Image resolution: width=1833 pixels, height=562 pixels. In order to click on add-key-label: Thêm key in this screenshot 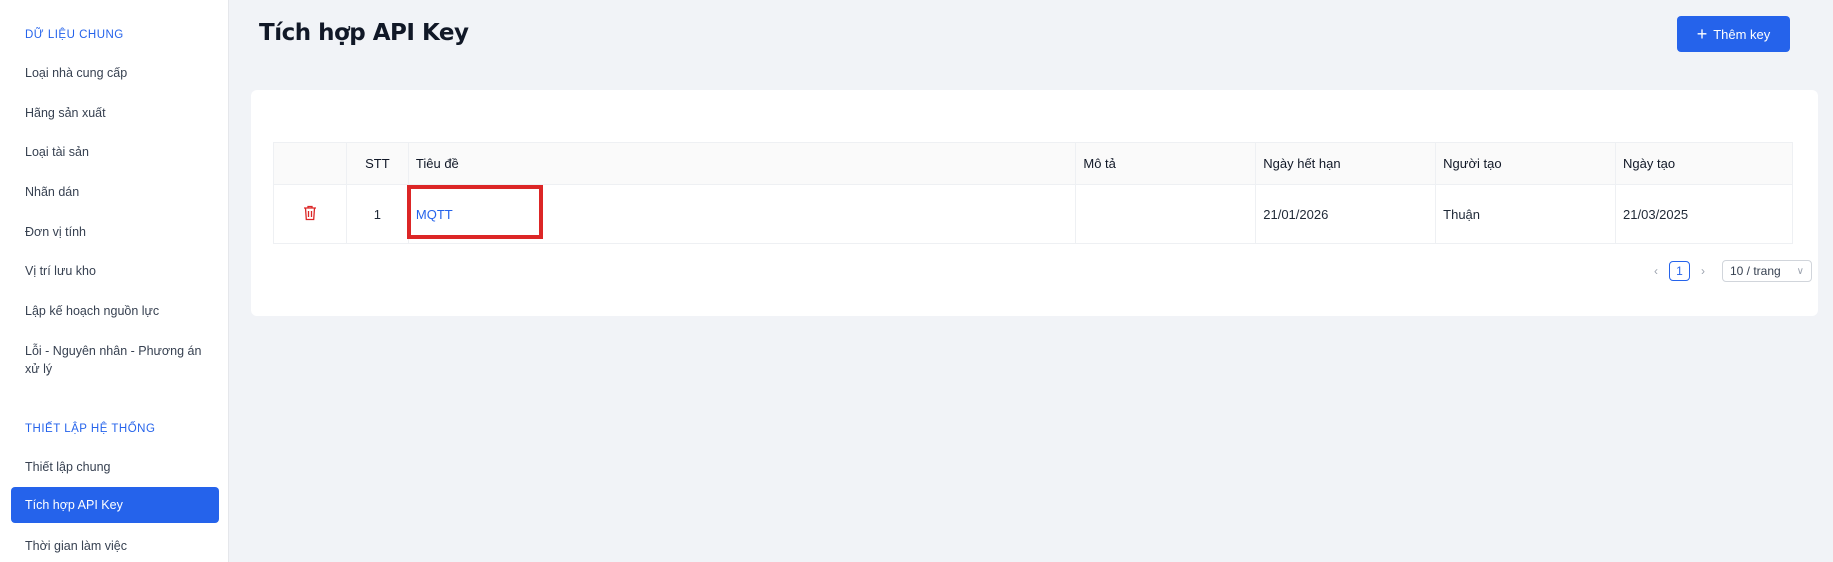, I will do `click(1742, 34)`.